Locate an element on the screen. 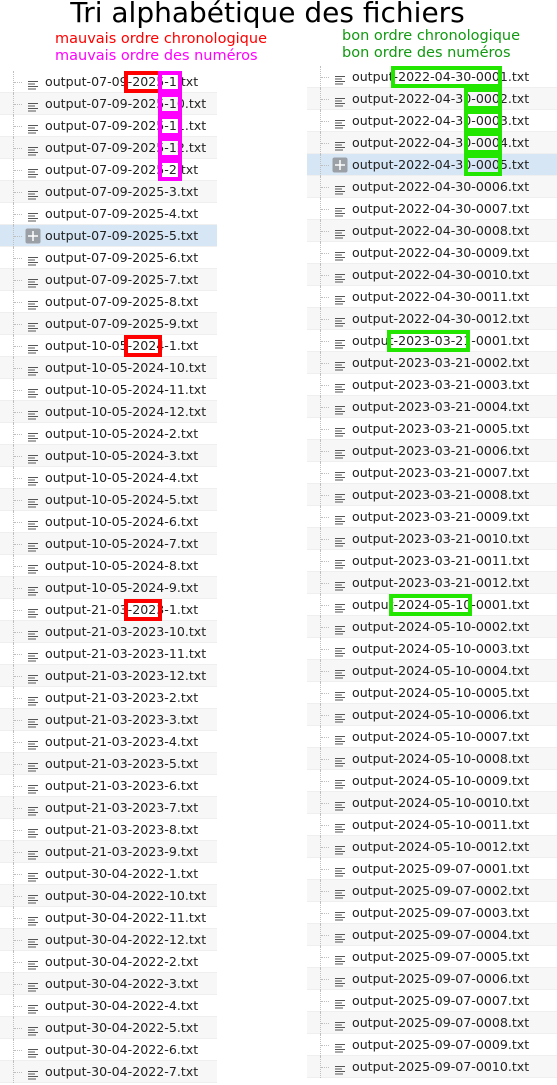 This screenshot has height=1085, width=557. file-row: output-2025-09-07-0009.txt is located at coordinates (432, 1045).